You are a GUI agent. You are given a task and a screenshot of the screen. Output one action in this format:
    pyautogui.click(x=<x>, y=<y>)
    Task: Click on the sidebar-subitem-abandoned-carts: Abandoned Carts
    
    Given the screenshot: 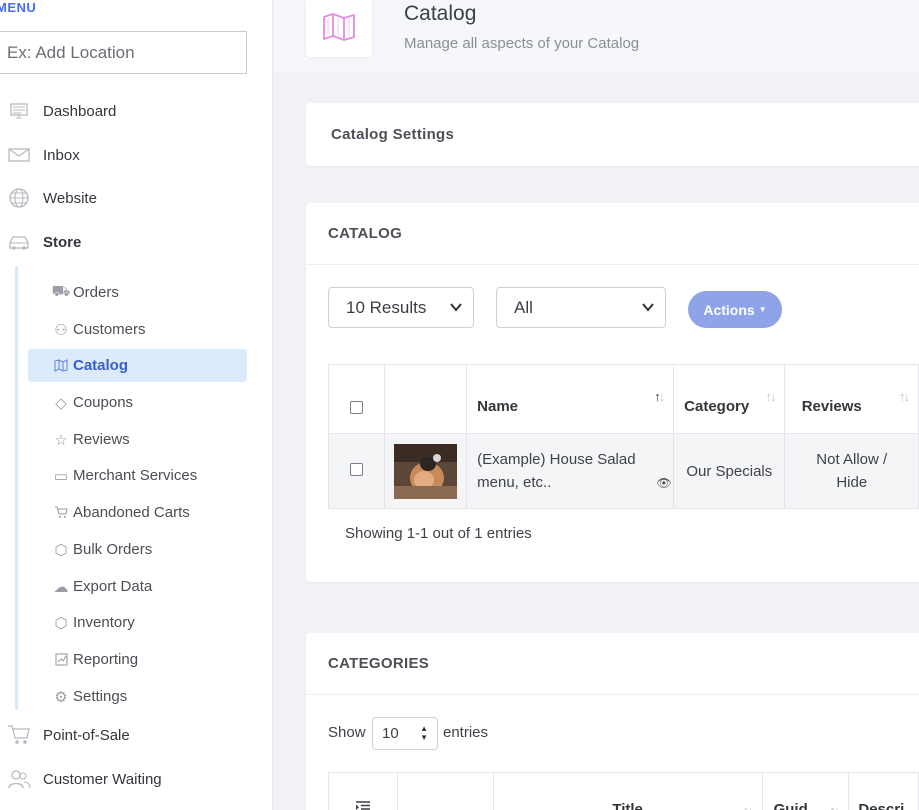 What is the action you would take?
    pyautogui.click(x=137, y=512)
    